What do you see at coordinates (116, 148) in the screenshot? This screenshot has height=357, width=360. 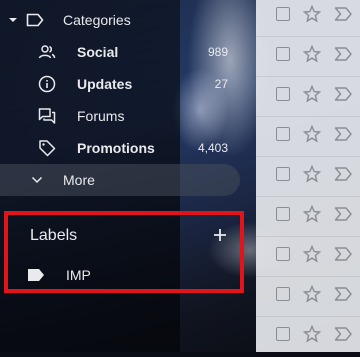 I see `sidebar-item-label: Promotions` at bounding box center [116, 148].